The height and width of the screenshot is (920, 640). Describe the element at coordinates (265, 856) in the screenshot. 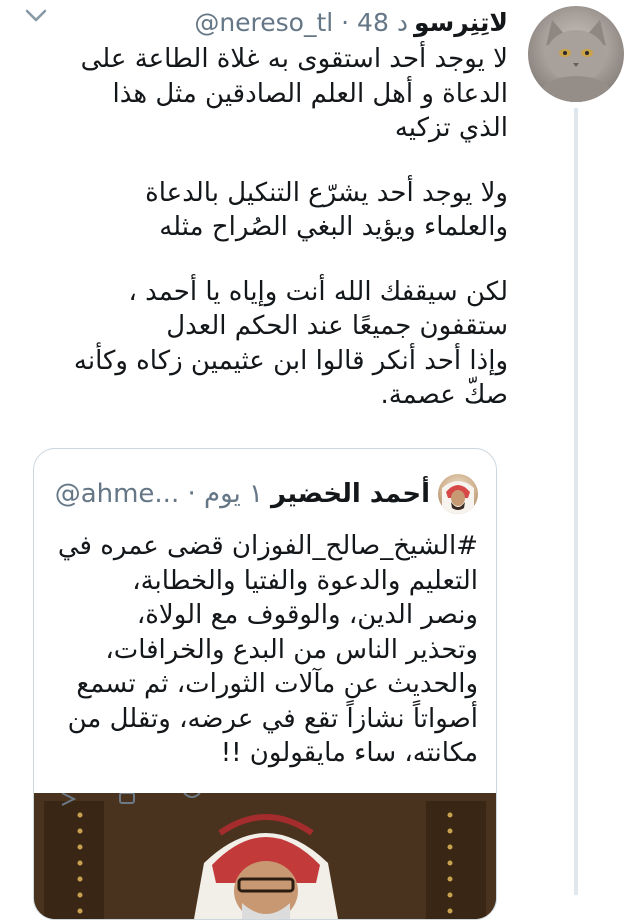

I see `quoted-media-image` at that location.